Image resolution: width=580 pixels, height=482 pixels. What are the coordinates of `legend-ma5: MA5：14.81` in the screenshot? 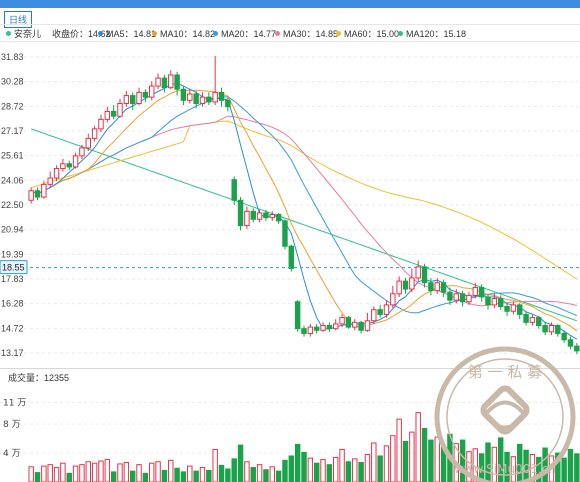 It's located at (127, 33).